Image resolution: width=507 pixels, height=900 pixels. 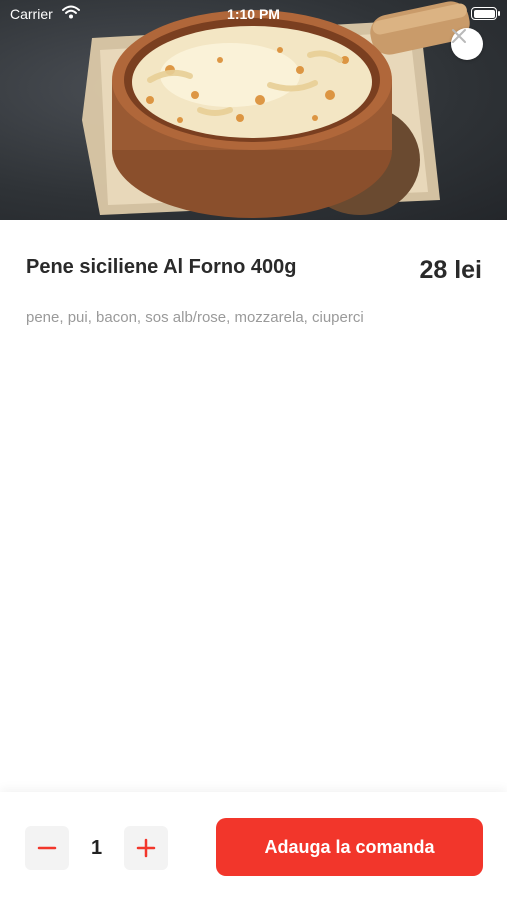 What do you see at coordinates (467, 44) in the screenshot?
I see `close-button` at bounding box center [467, 44].